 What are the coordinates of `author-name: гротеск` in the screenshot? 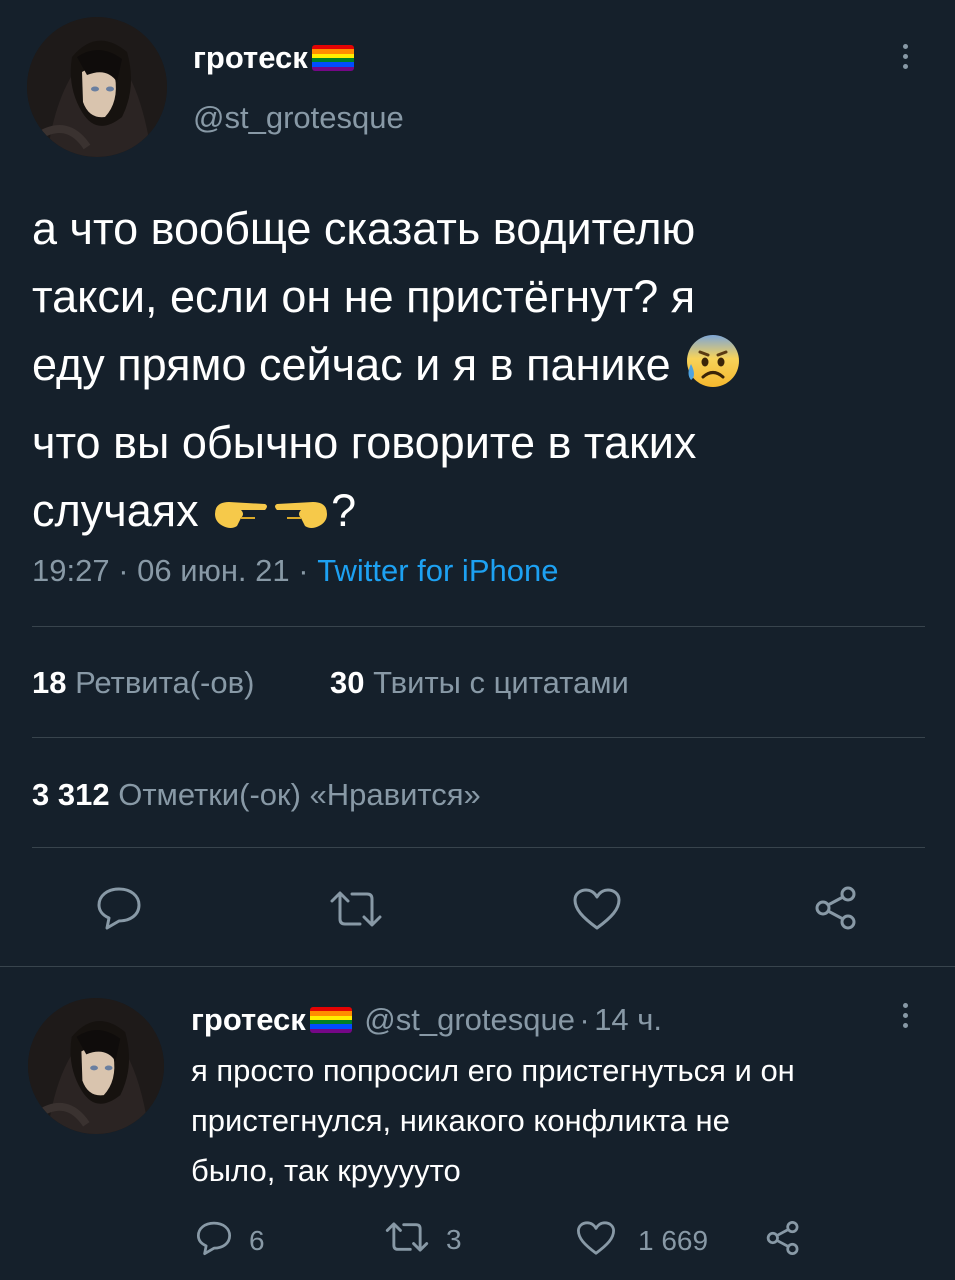 It's located at (250, 57).